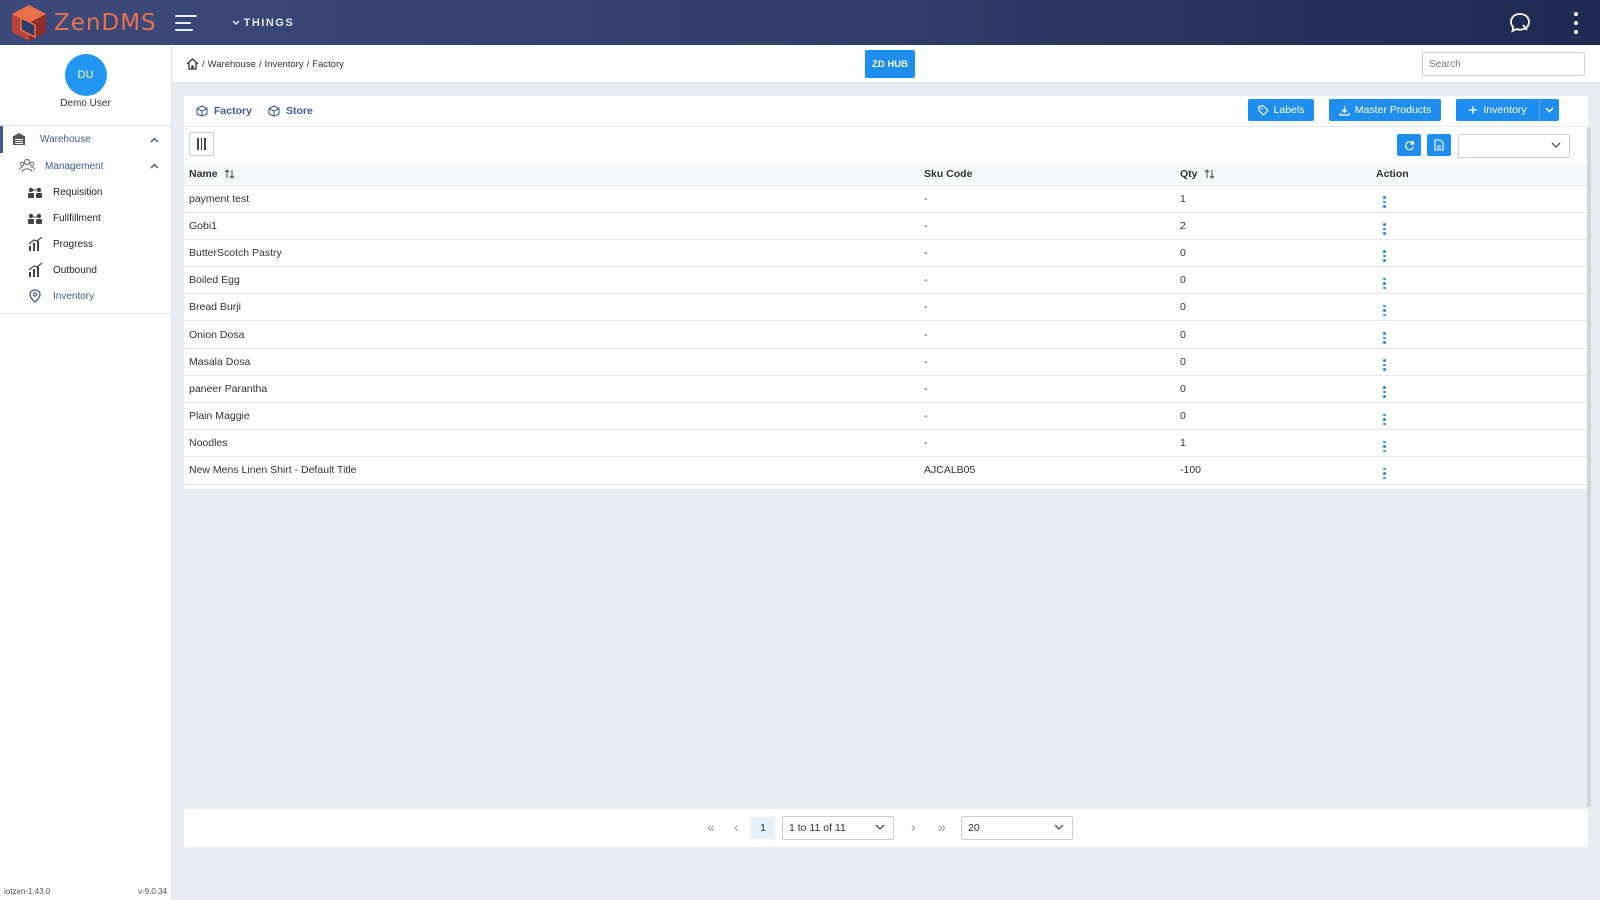 This screenshot has height=900, width=1600. I want to click on sidebar-item-fullfillment: Fullfillment, so click(85, 218).